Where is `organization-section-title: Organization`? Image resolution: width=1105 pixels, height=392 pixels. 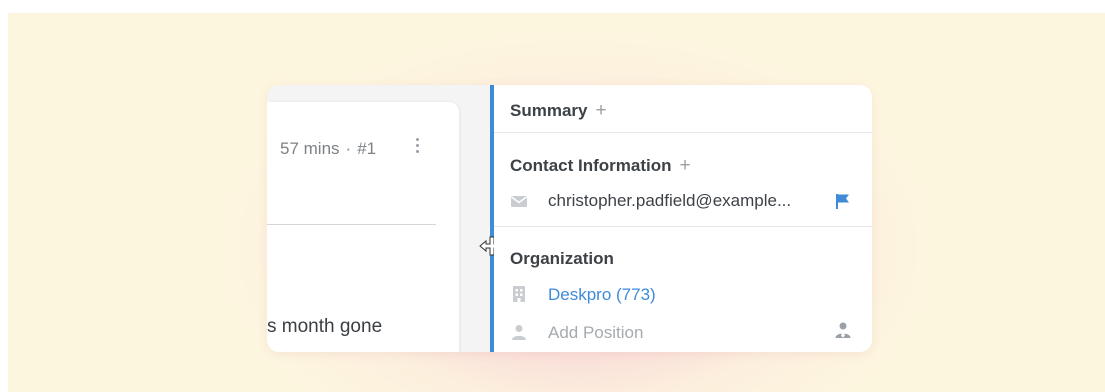 organization-section-title: Organization is located at coordinates (562, 259).